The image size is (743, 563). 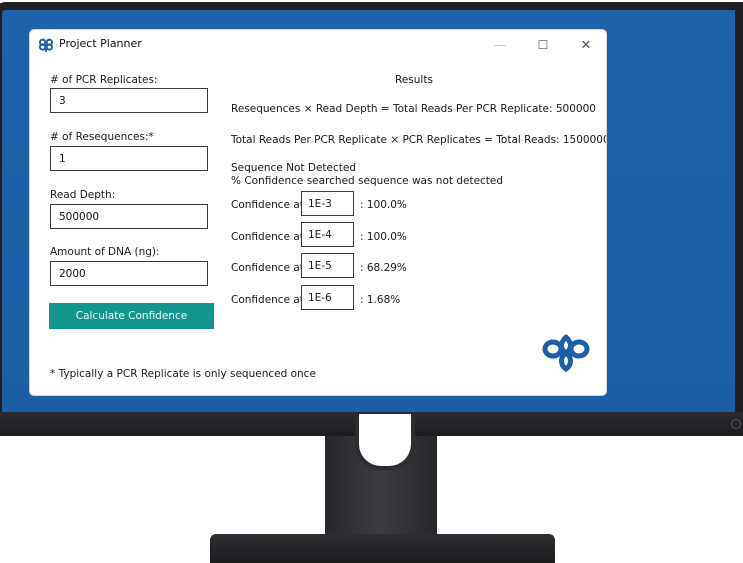 I want to click on monitor-stand-base, so click(x=382, y=548).